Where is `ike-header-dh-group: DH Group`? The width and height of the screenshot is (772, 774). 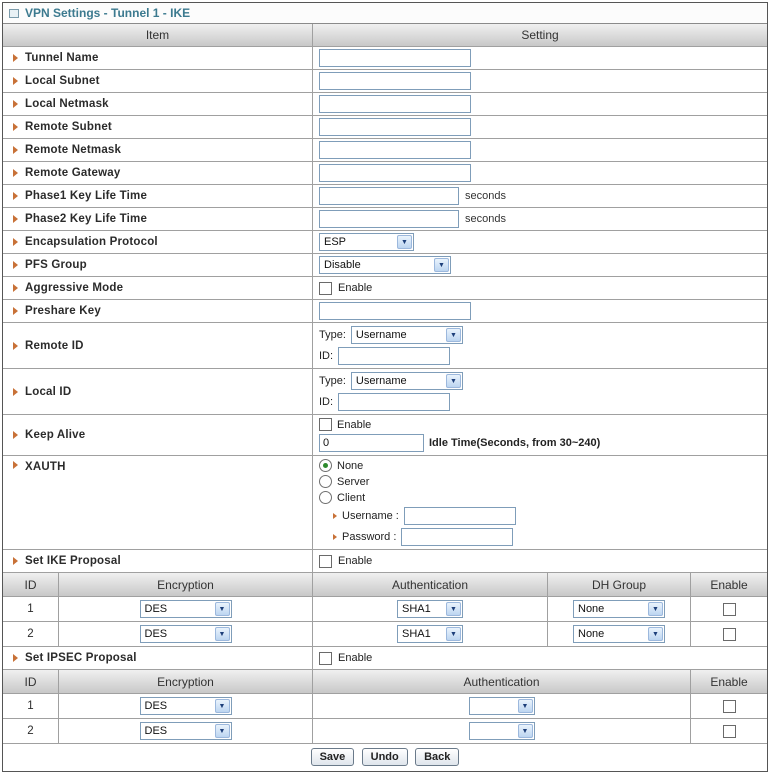
ike-header-dh-group: DH Group is located at coordinates (619, 584).